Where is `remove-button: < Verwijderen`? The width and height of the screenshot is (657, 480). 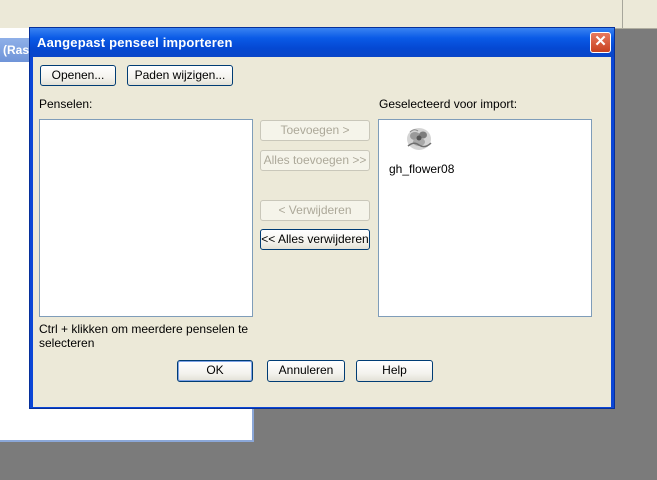
remove-button: < Verwijderen is located at coordinates (315, 210).